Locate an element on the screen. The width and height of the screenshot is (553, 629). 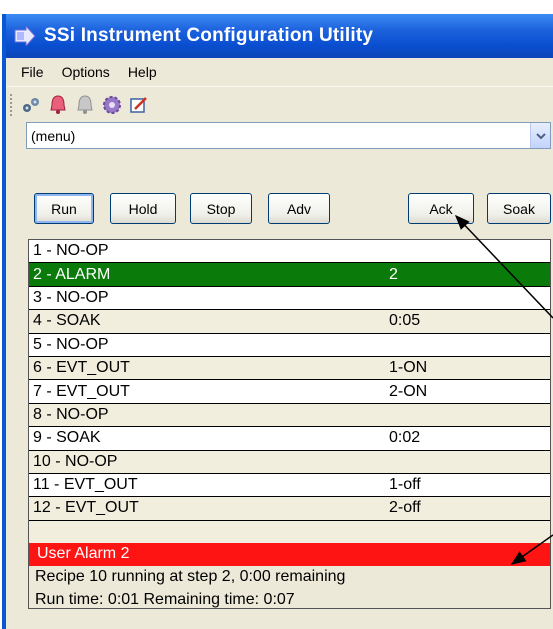
step-name: 12 - EVT_OUT is located at coordinates (86, 508).